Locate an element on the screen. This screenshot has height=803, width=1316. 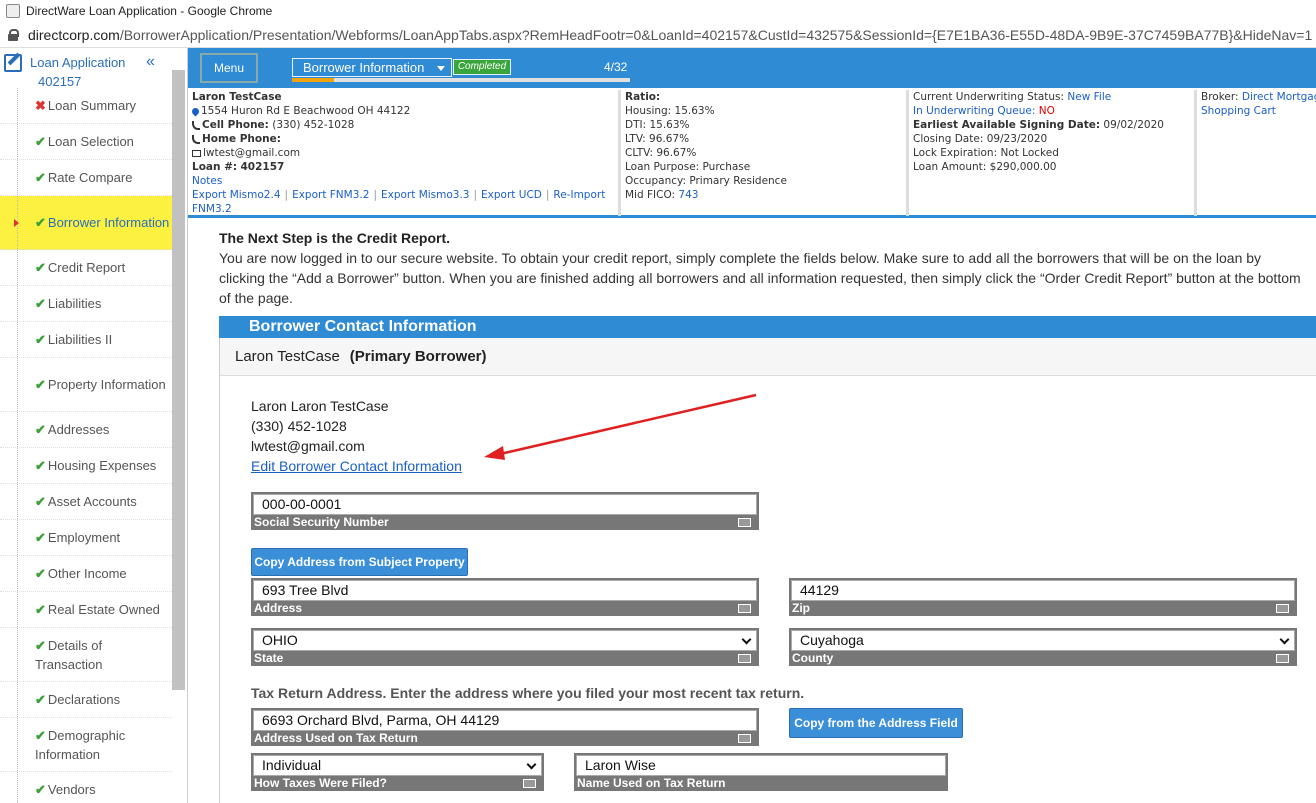
sidebar-item-employment: ✔ Employment is located at coordinates (86, 538).